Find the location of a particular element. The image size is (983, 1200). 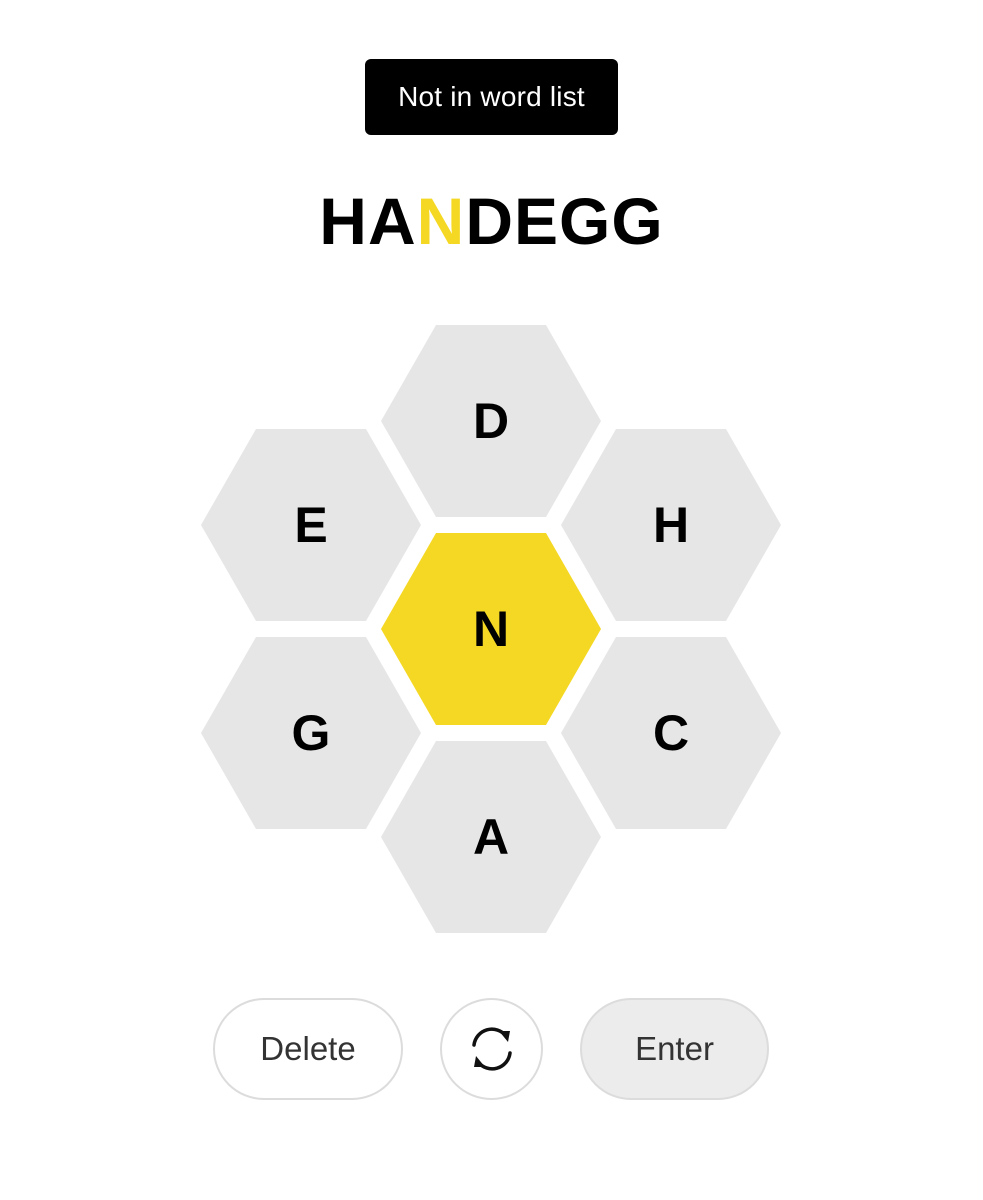

hive-letter-center: N is located at coordinates (491, 629).